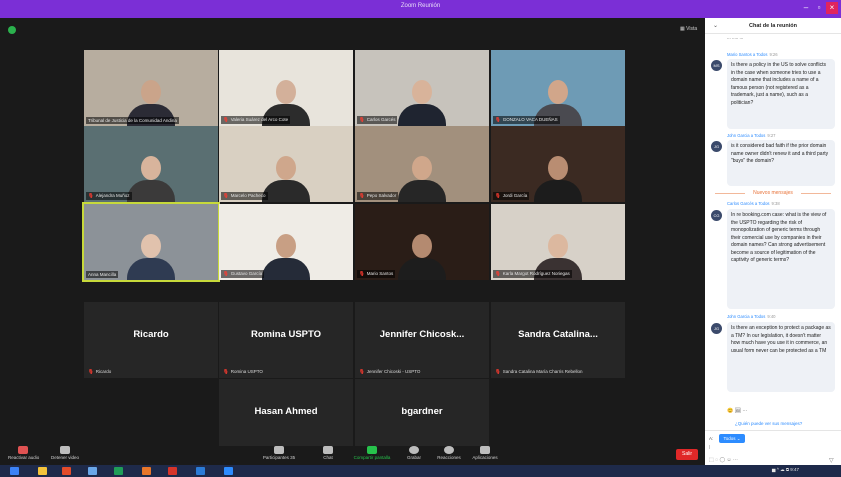 The height and width of the screenshot is (477, 841). What do you see at coordinates (246, 371) in the screenshot?
I see `participant-name: Romina USPTO` at bounding box center [246, 371].